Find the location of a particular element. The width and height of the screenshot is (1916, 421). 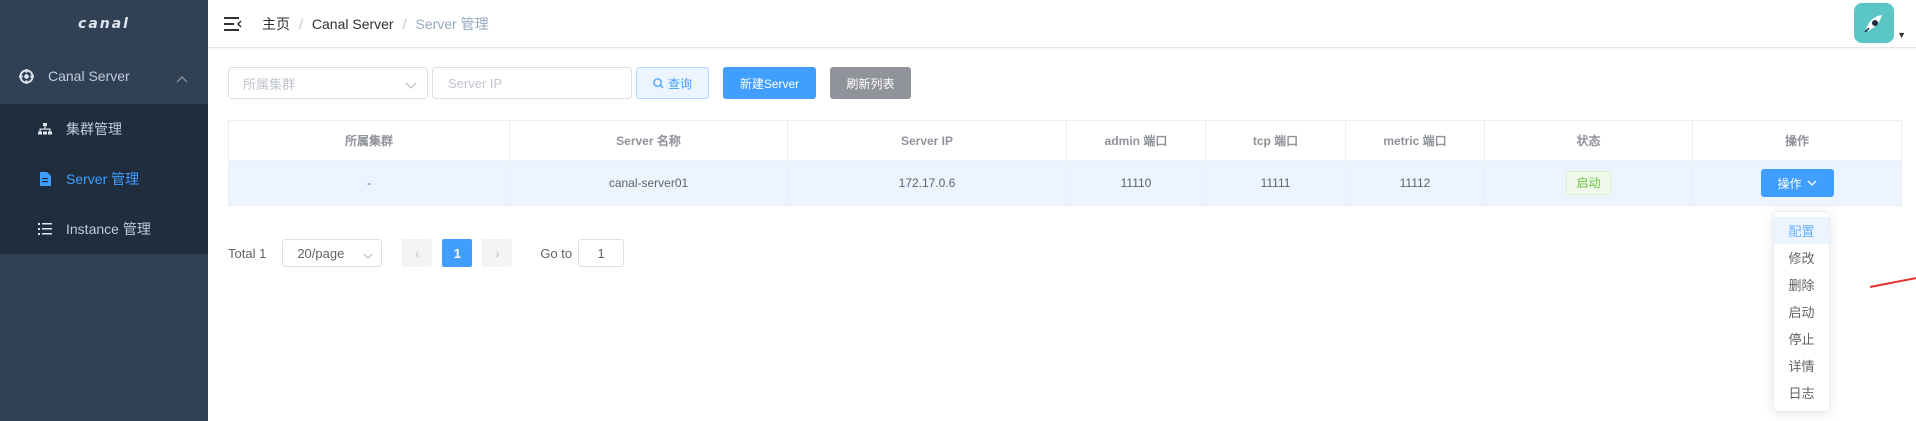

goto-page-value: 1 is located at coordinates (601, 253).